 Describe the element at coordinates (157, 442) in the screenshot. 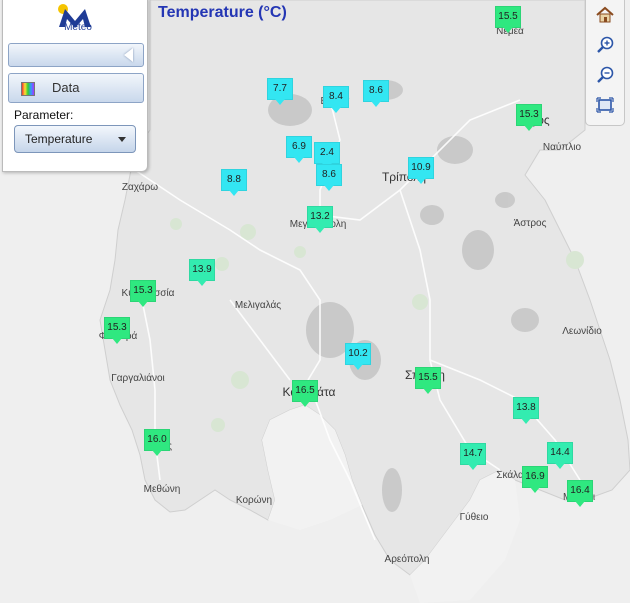

I see `station-marker: 16.0` at that location.